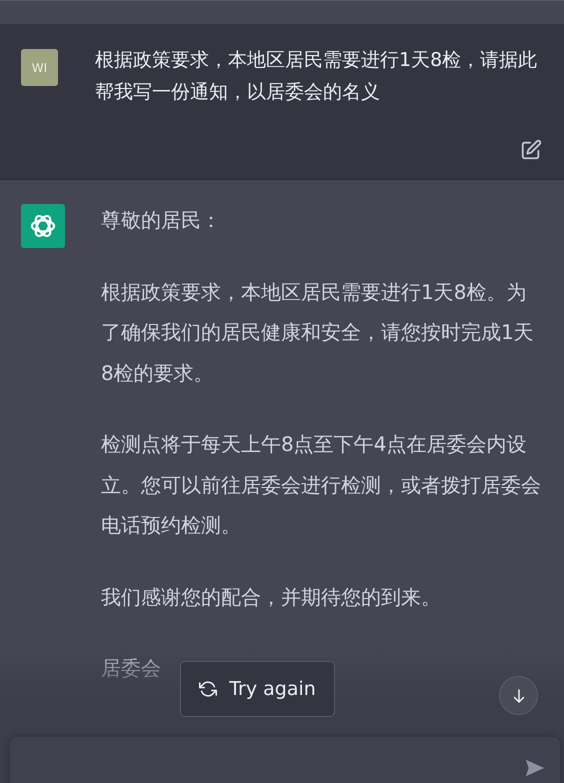 The image size is (564, 783). Describe the element at coordinates (535, 768) in the screenshot. I see `send-icon` at that location.